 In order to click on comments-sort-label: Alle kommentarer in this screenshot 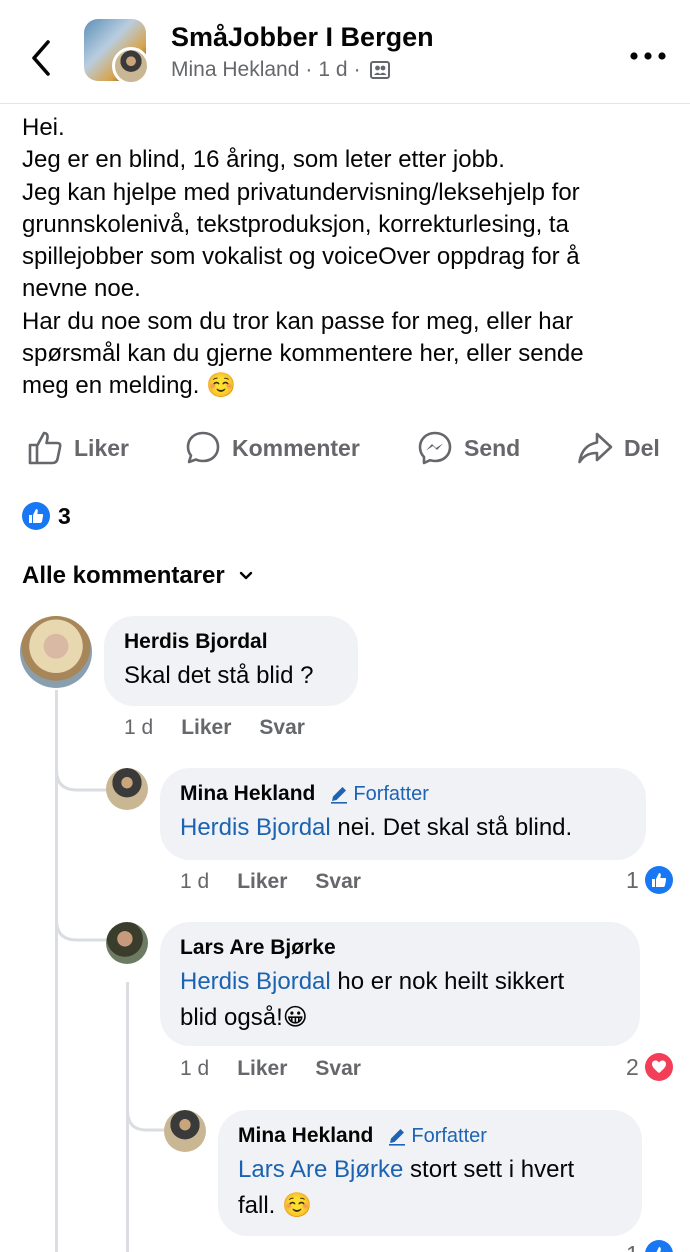, I will do `click(123, 575)`.